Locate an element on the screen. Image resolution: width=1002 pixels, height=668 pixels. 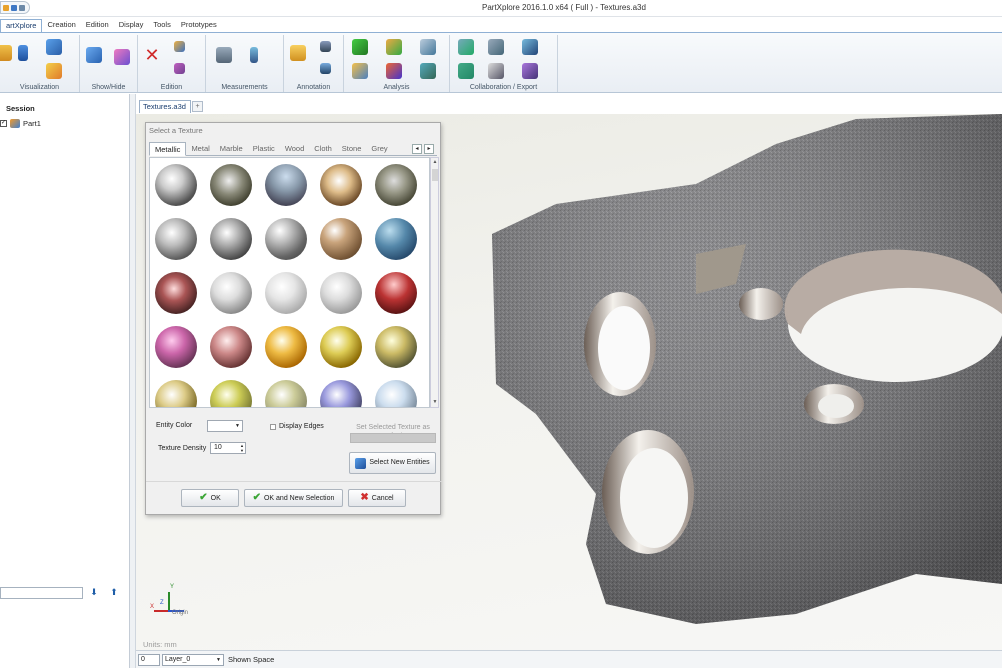
analysis-tree-icon is located at coordinates (360, 47).